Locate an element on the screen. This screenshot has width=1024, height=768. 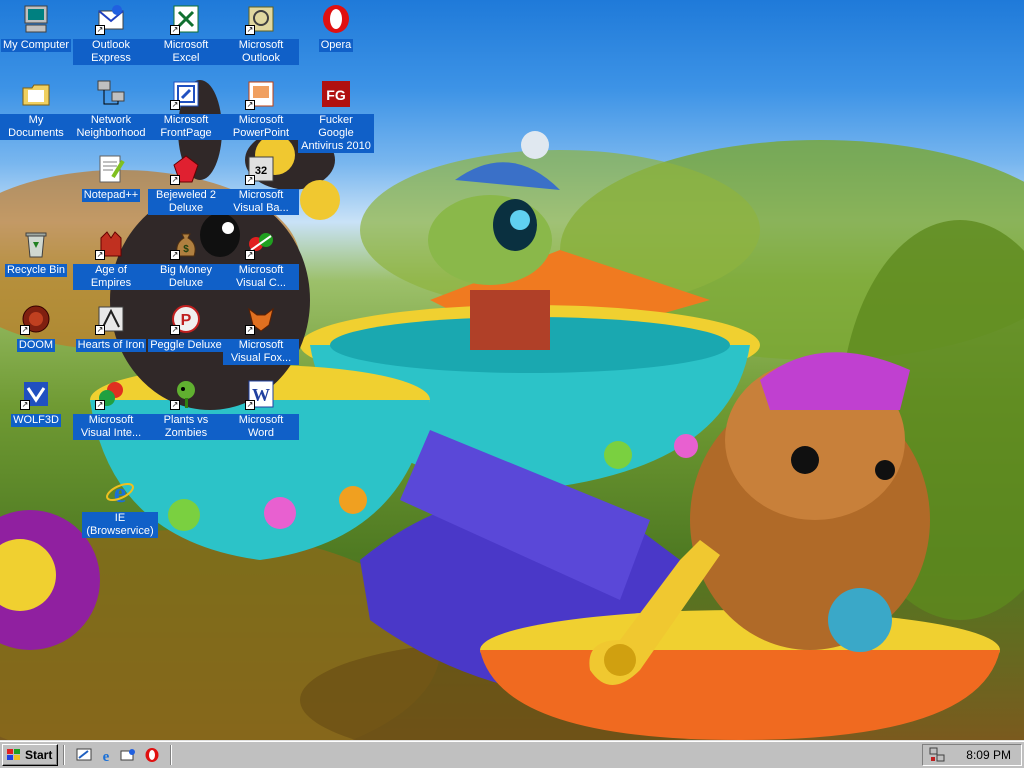
taskbar: Start e 8:09 PM is located at coordinates (512, 754).